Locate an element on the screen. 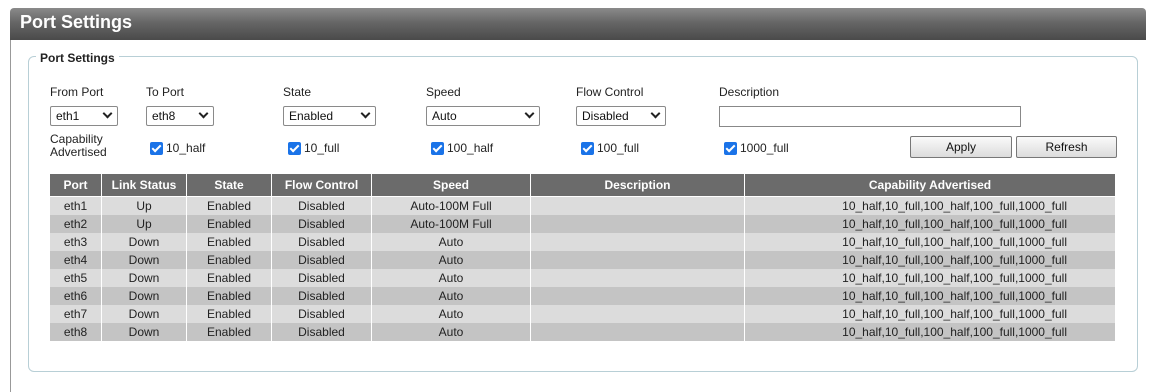 The height and width of the screenshot is (392, 1150). from-port-select: eth1 is located at coordinates (84, 116).